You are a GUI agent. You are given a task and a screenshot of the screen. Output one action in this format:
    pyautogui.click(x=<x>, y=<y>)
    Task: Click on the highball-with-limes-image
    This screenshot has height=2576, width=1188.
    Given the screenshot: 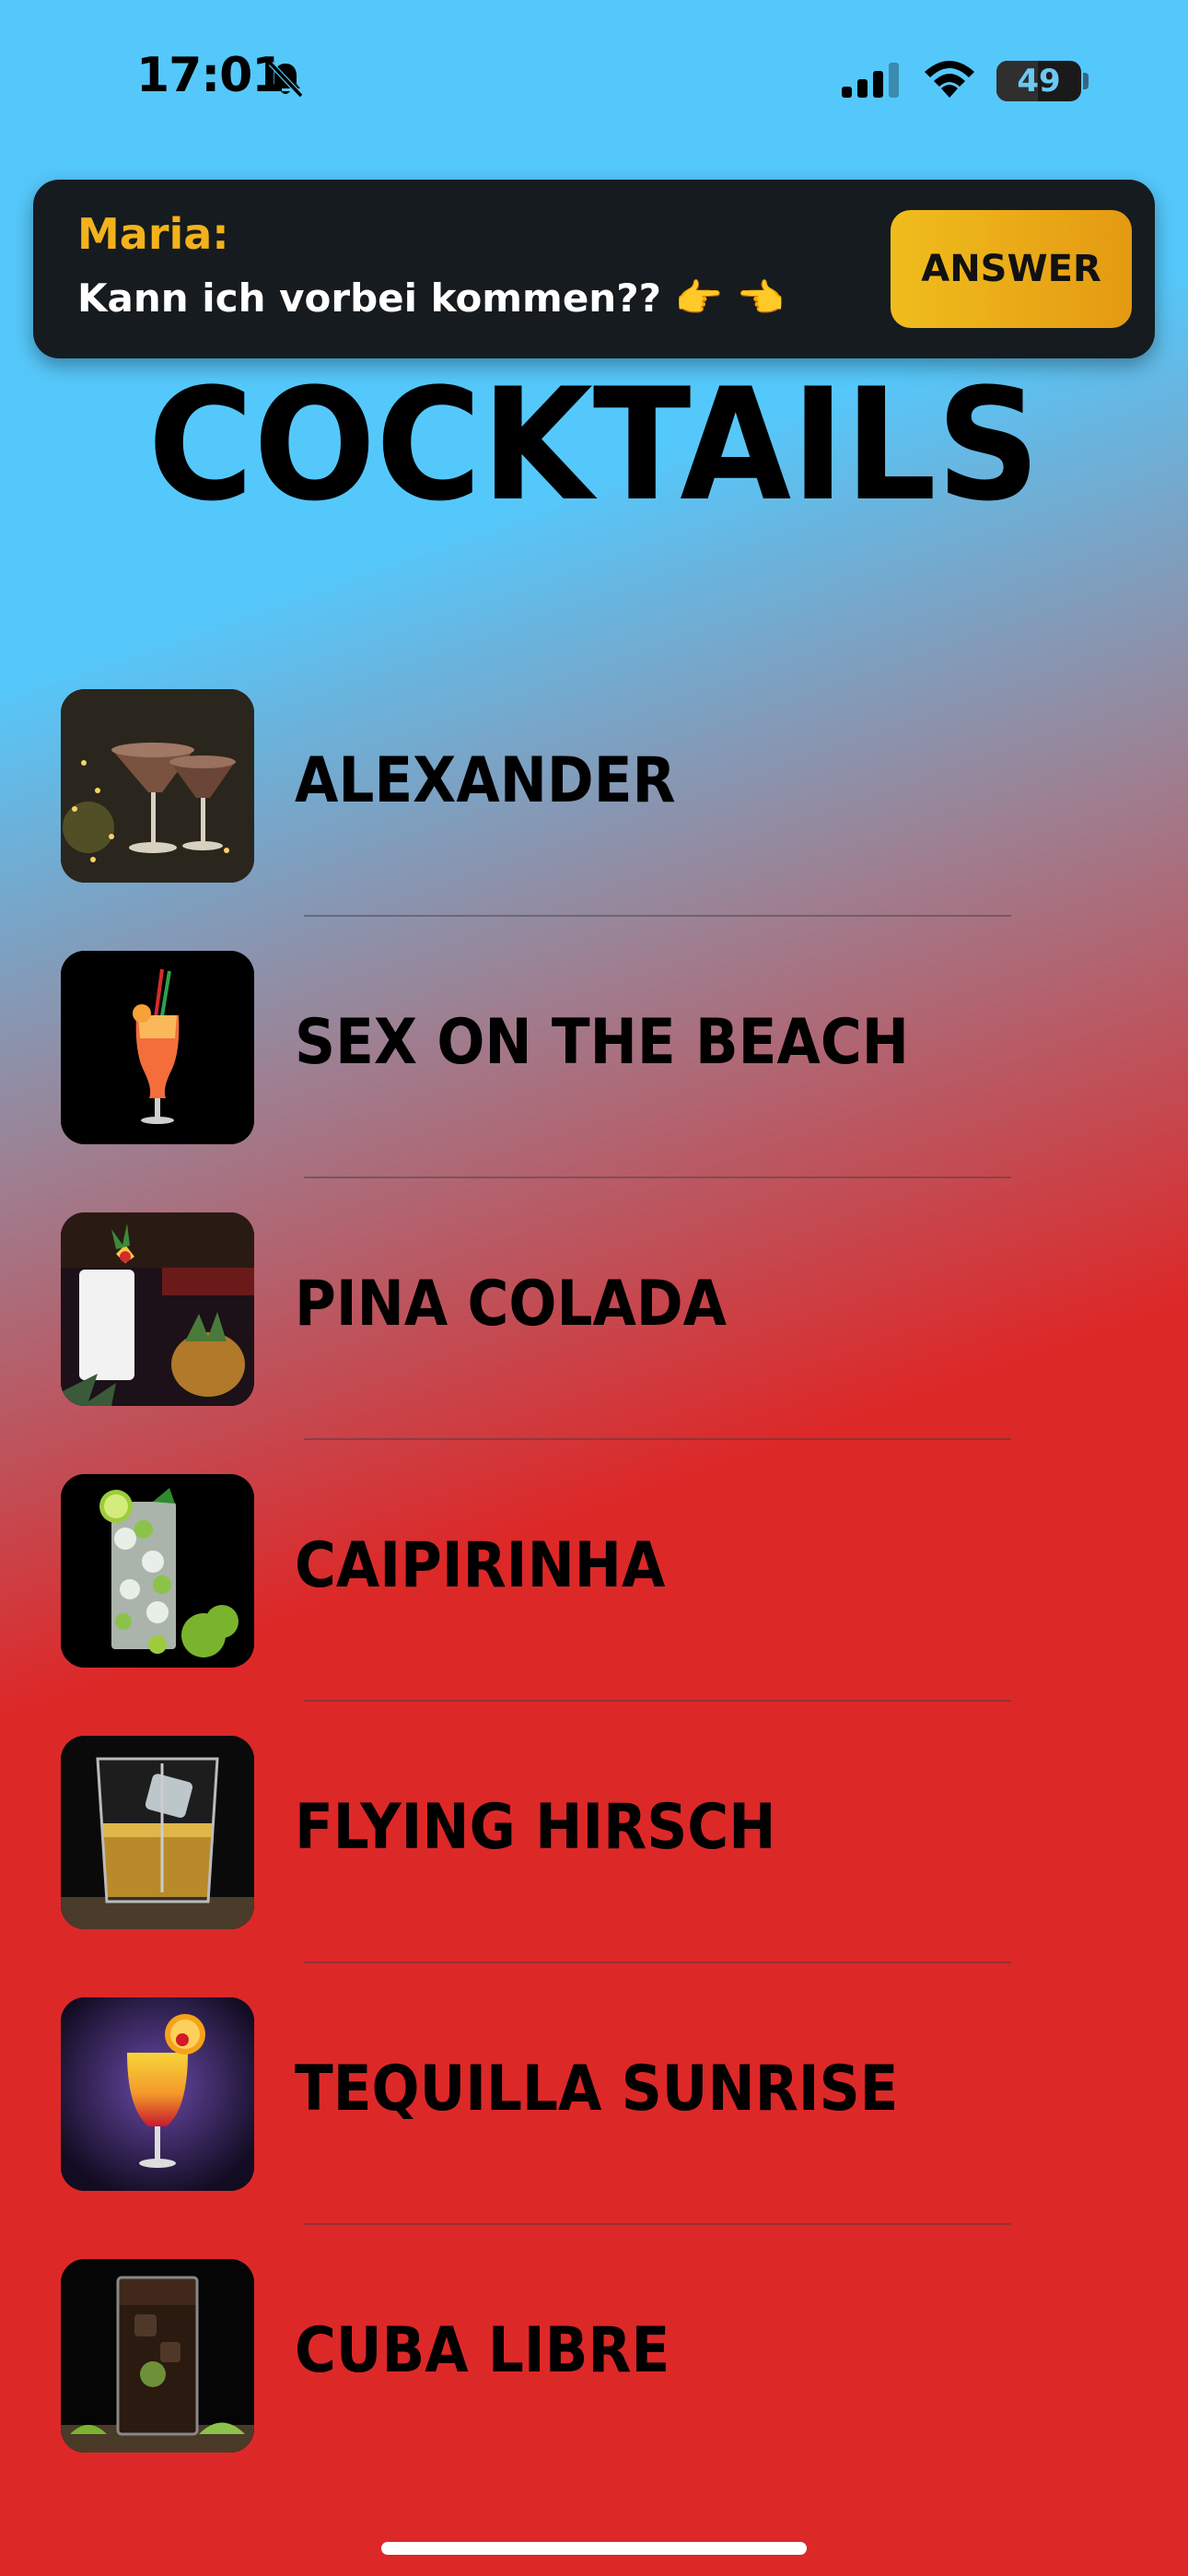 What is the action you would take?
    pyautogui.click(x=157, y=1571)
    